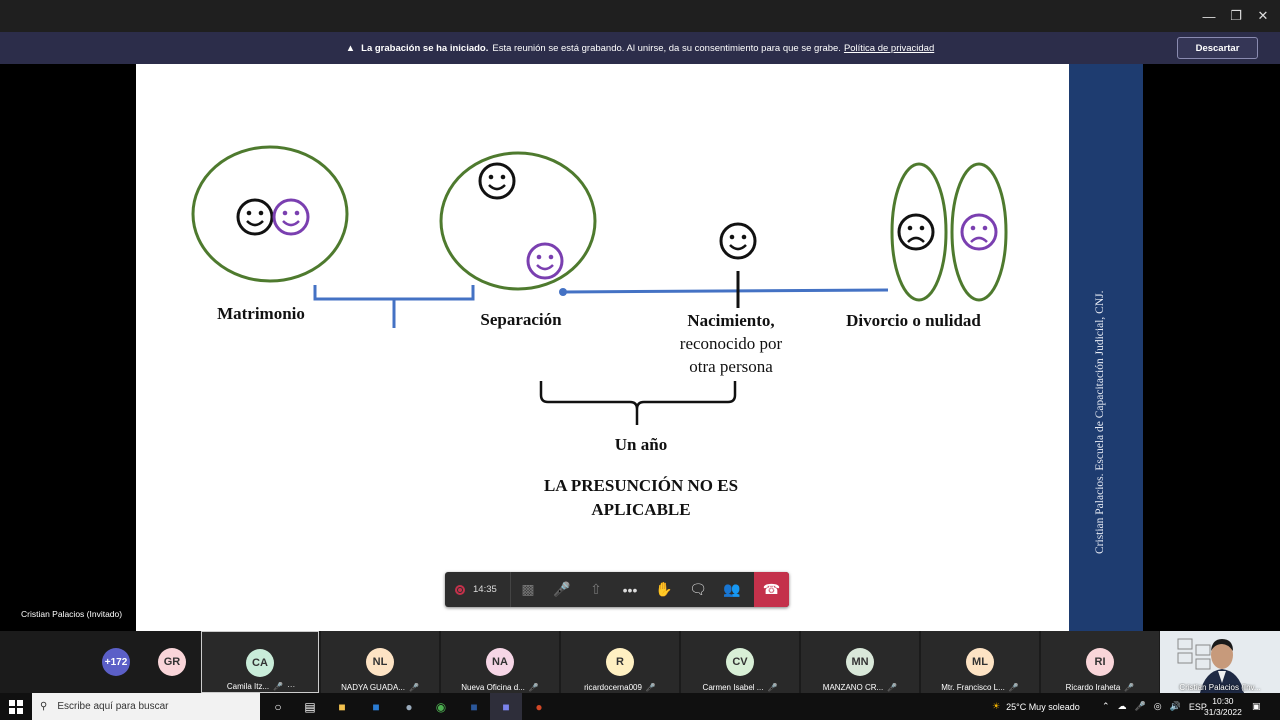  Describe the element at coordinates (1093, 687) in the screenshot. I see `participant-name: Ricardo Iraheta` at that location.